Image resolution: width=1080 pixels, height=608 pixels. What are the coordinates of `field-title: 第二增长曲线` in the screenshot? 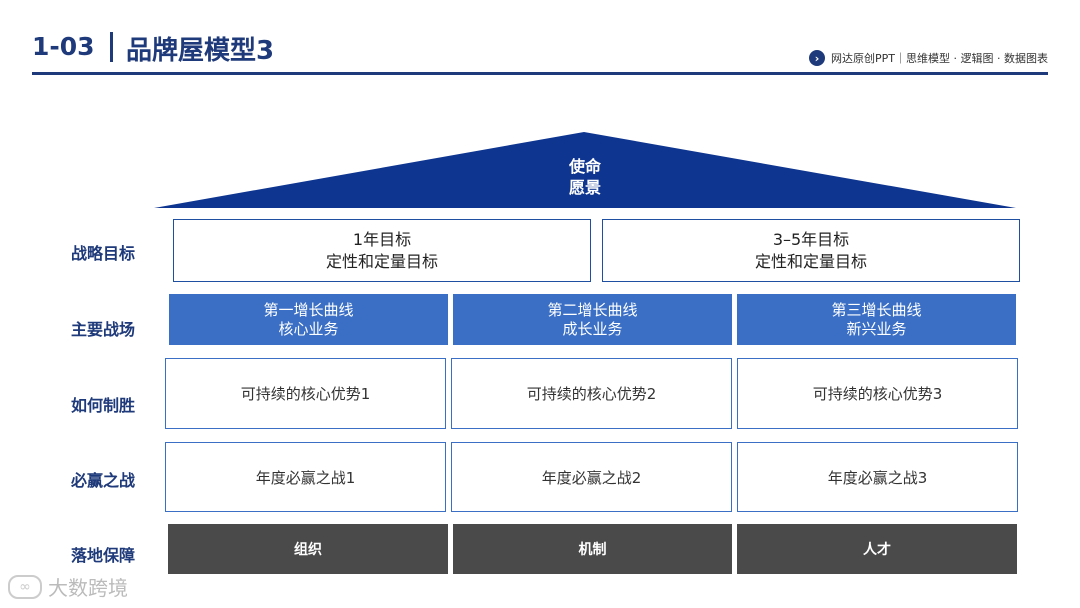 It's located at (592, 309).